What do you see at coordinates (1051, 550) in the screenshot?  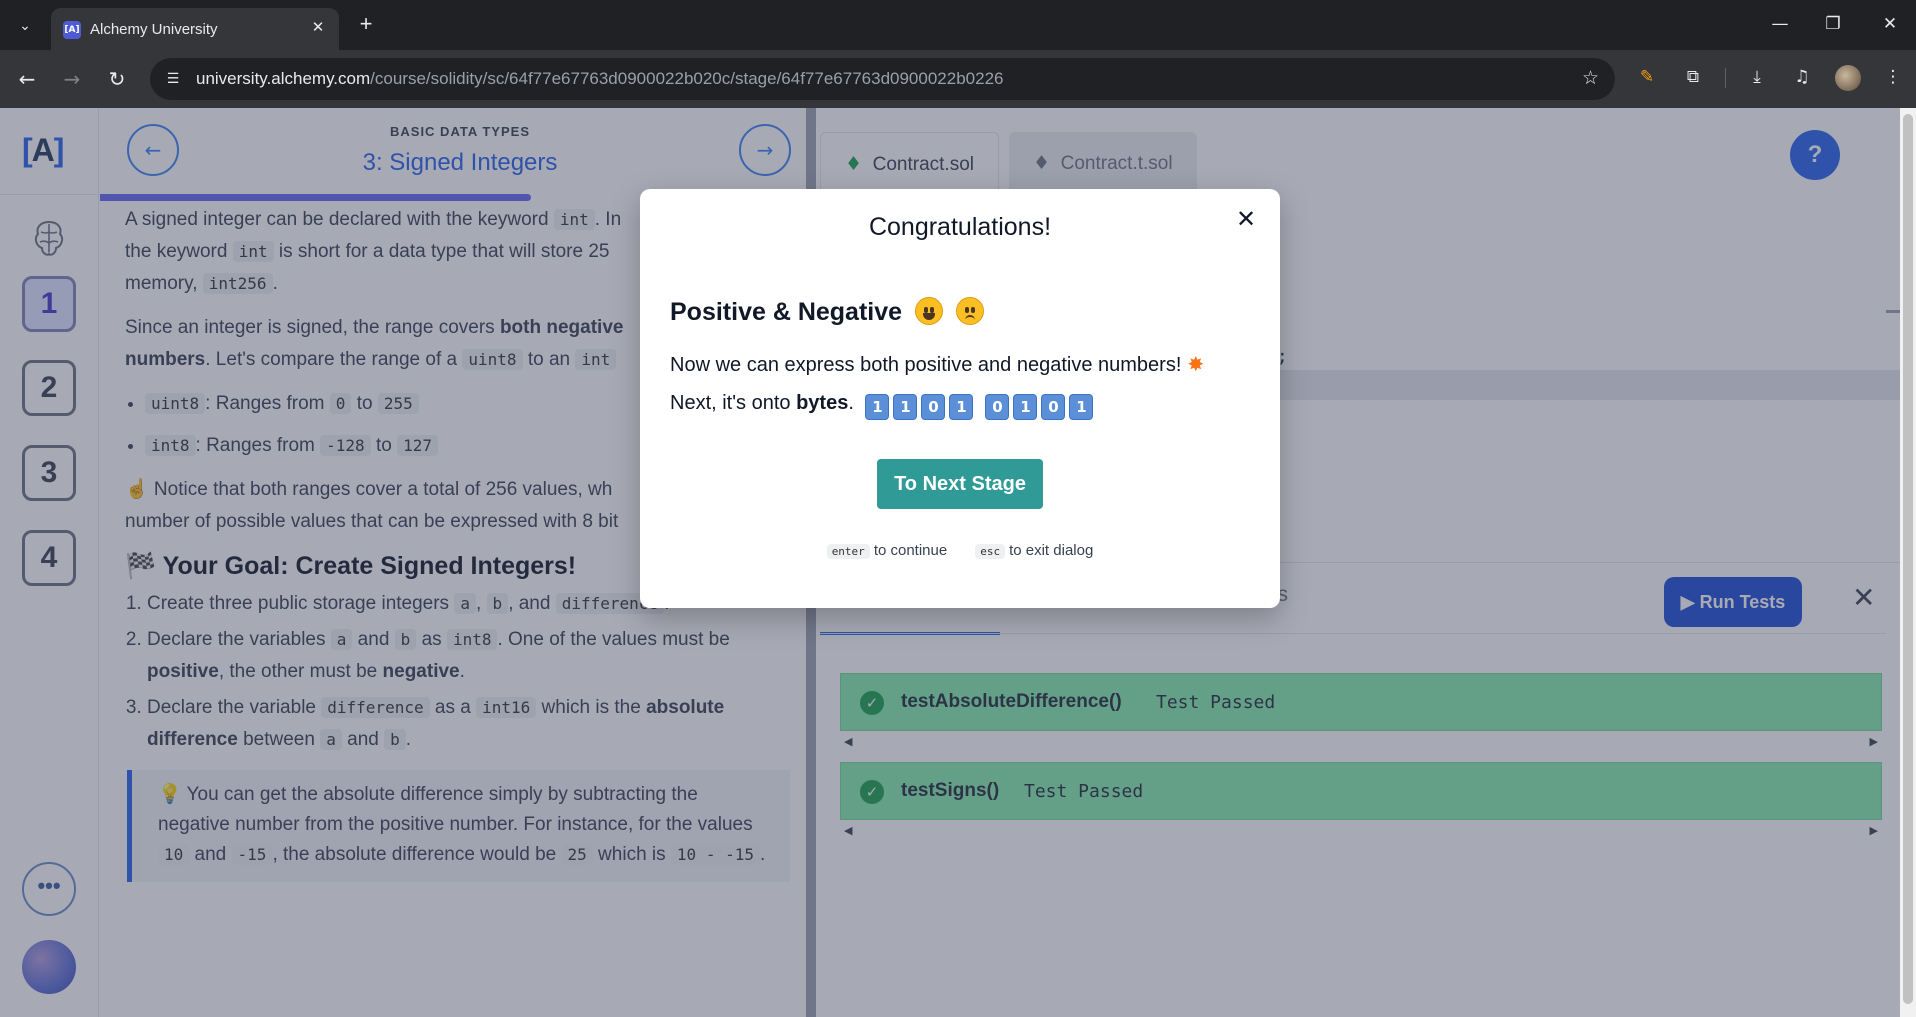 I see `esc-hint-text: to exit dialog` at bounding box center [1051, 550].